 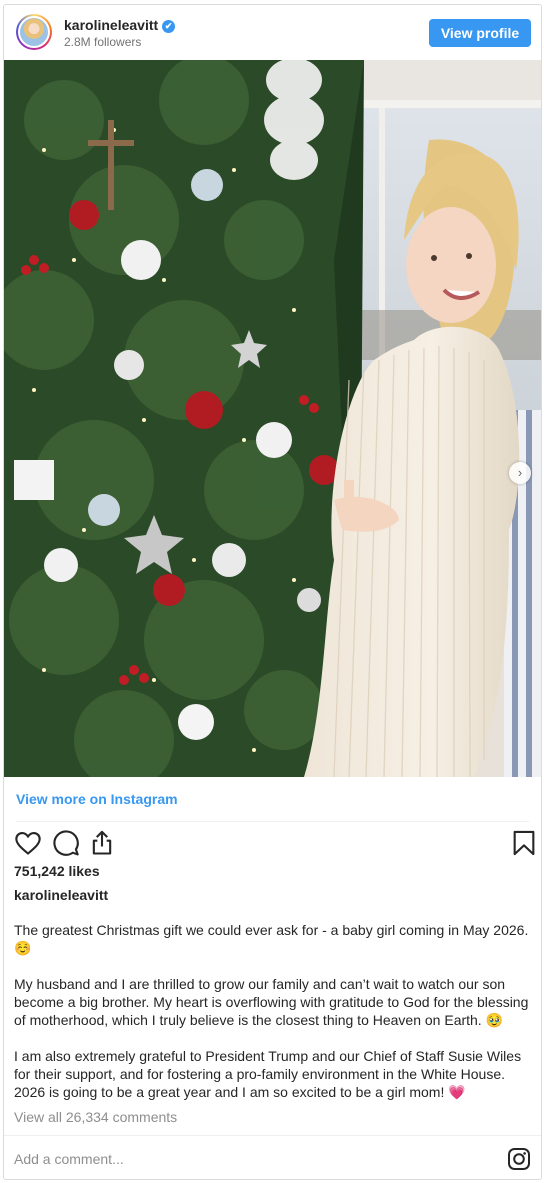 I want to click on carousel-next-icon: ›, so click(x=520, y=473).